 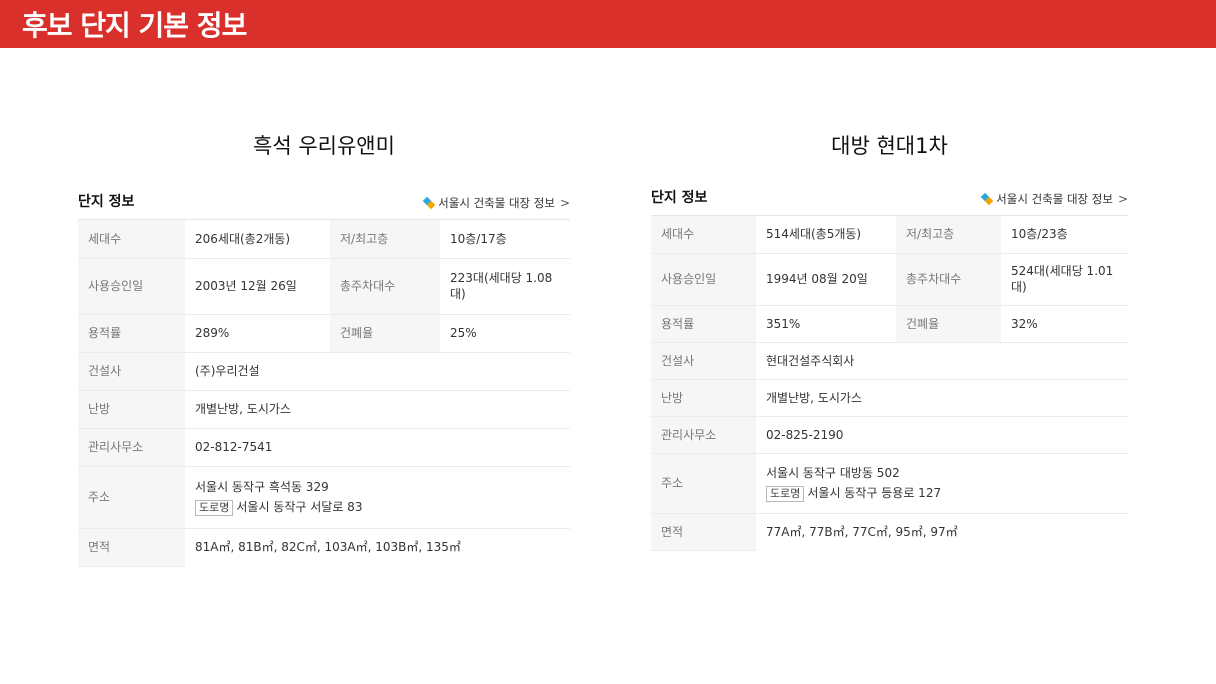 I want to click on bcr-value: 25%, so click(x=505, y=333).